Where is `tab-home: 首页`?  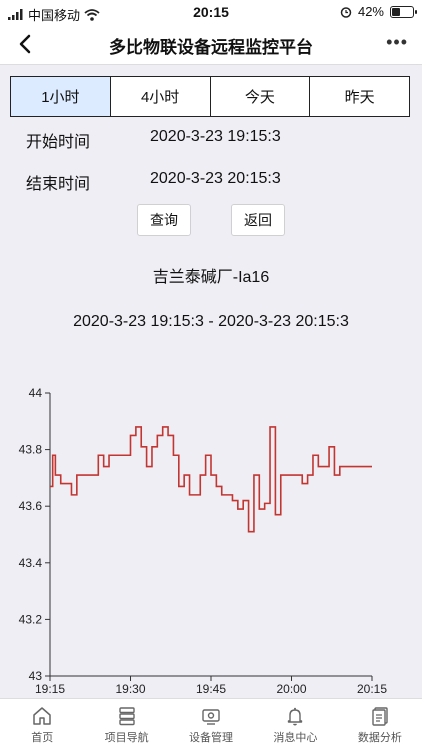 tab-home: 首页 is located at coordinates (42, 725).